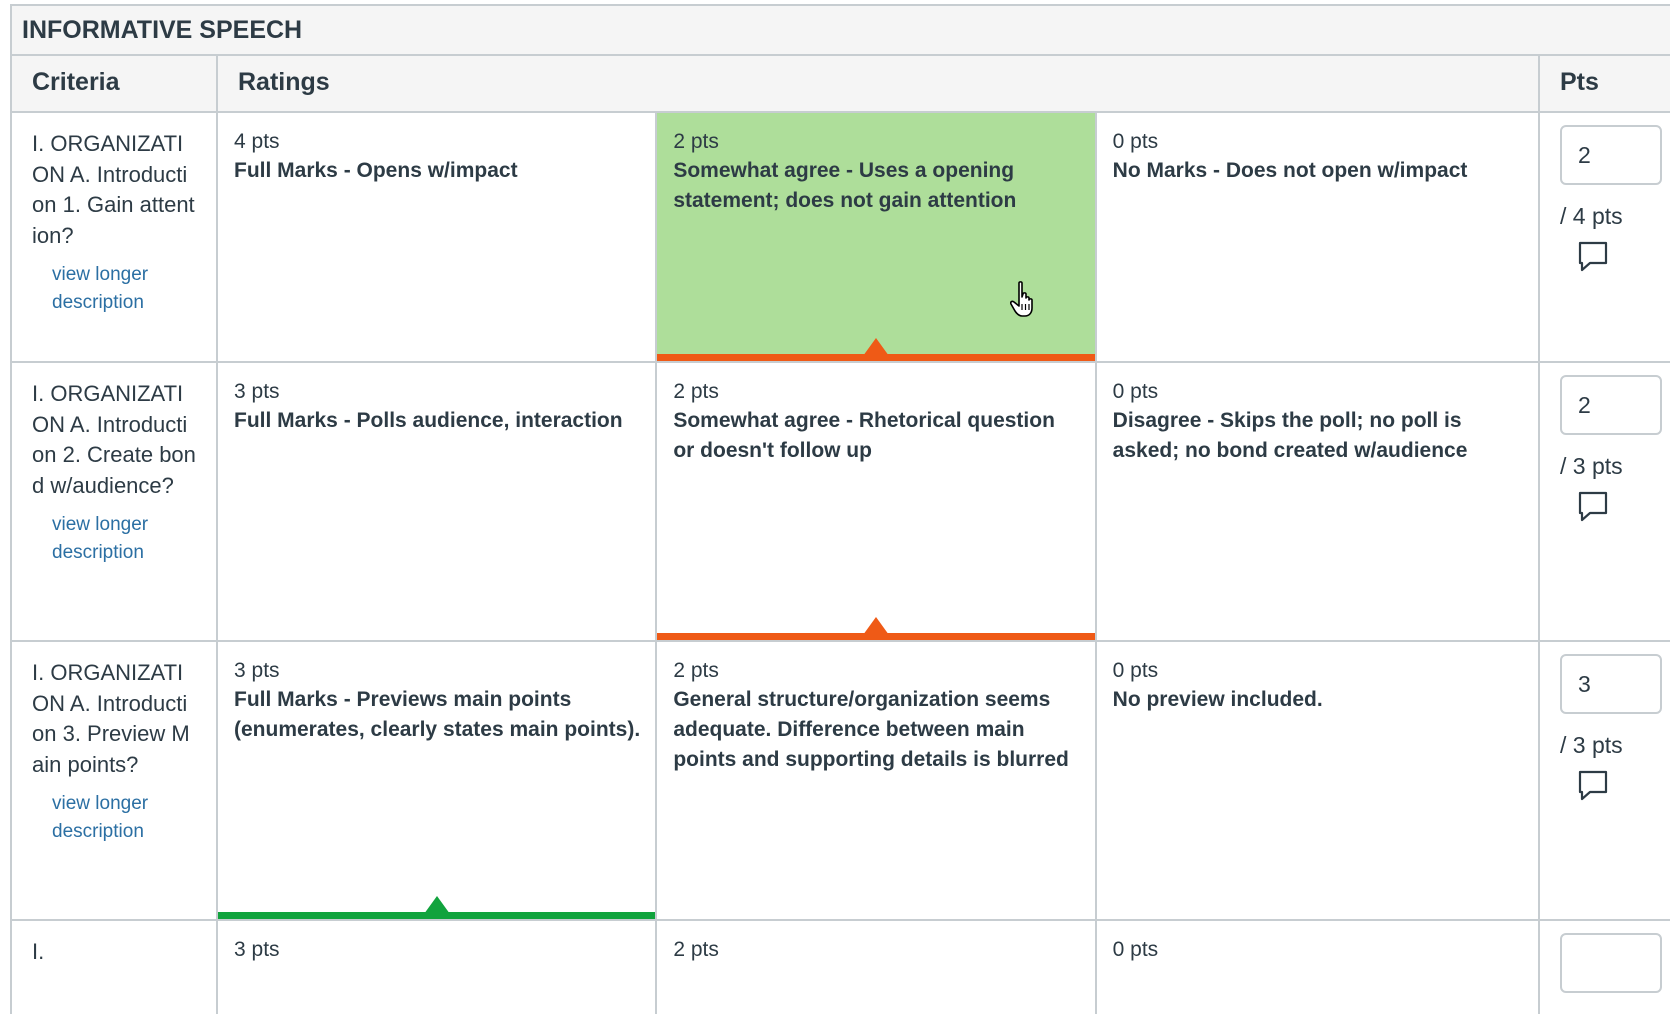 This screenshot has height=1014, width=1670. Describe the element at coordinates (1579, 82) in the screenshot. I see `pts-header: Pts` at that location.